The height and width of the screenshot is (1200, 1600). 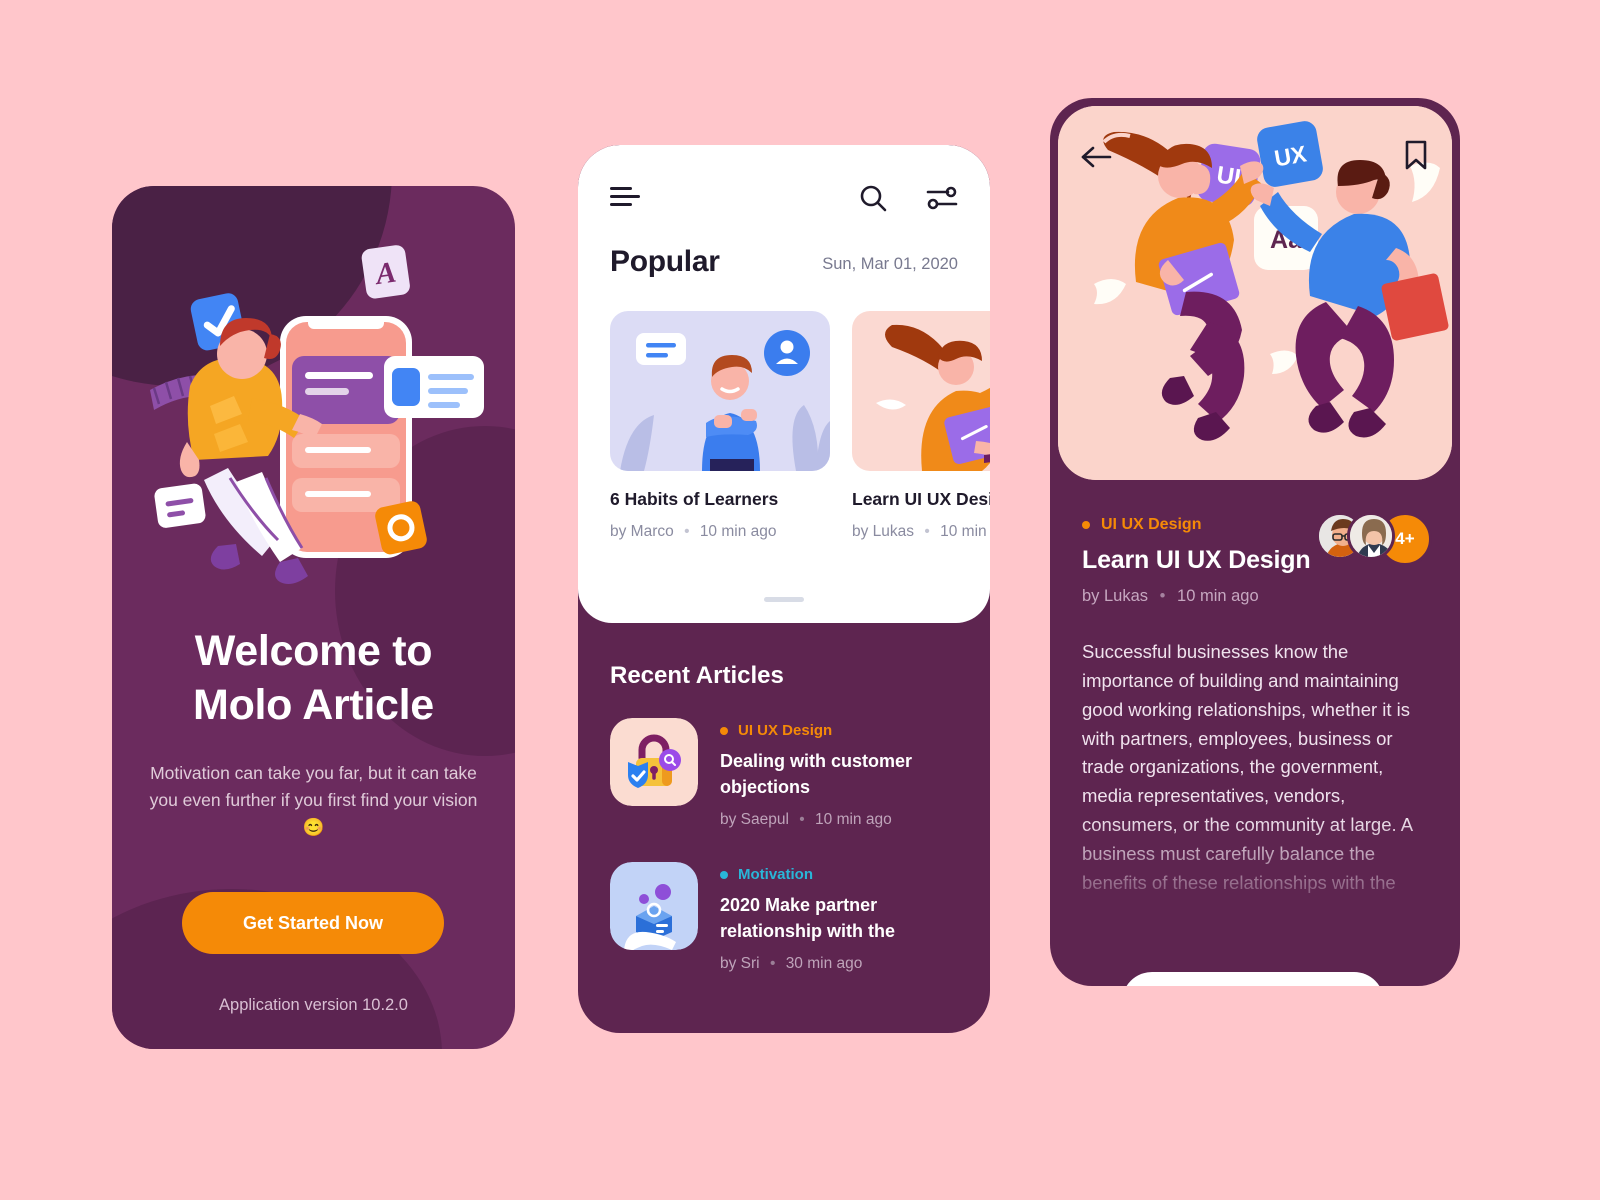 What do you see at coordinates (642, 531) in the screenshot?
I see `popular-card-author: by Marco` at bounding box center [642, 531].